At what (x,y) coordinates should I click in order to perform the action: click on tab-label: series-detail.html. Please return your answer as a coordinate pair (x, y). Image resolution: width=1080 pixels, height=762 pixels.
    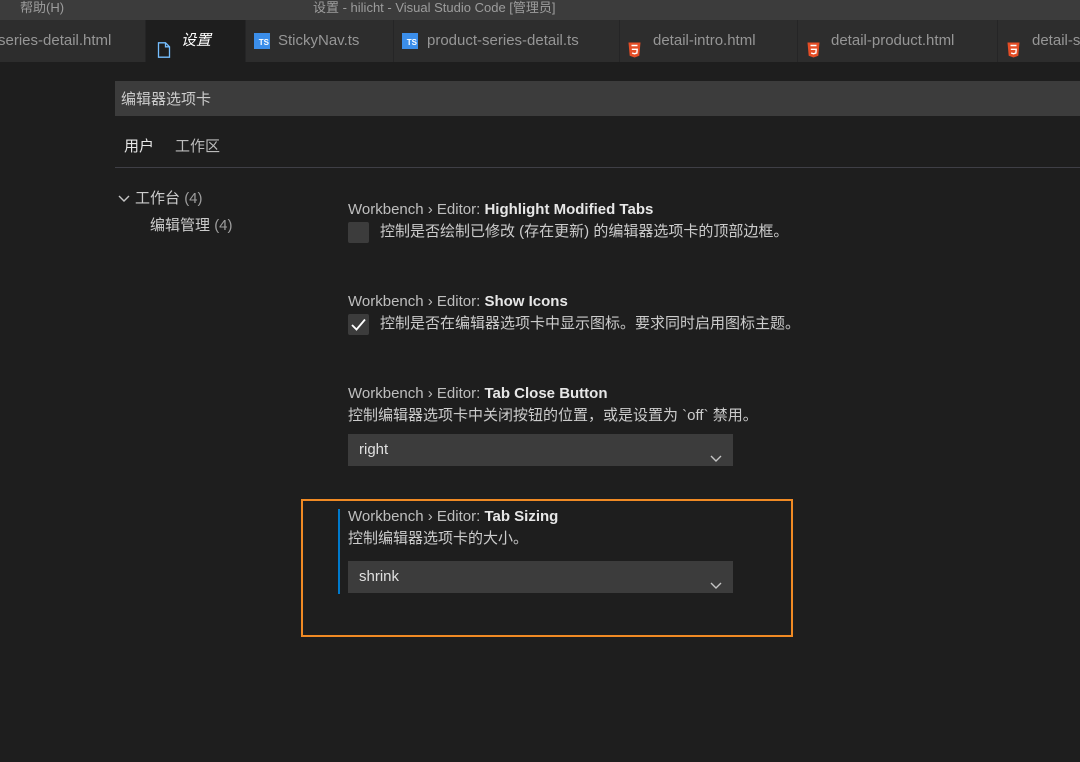
    Looking at the image, I should click on (56, 40).